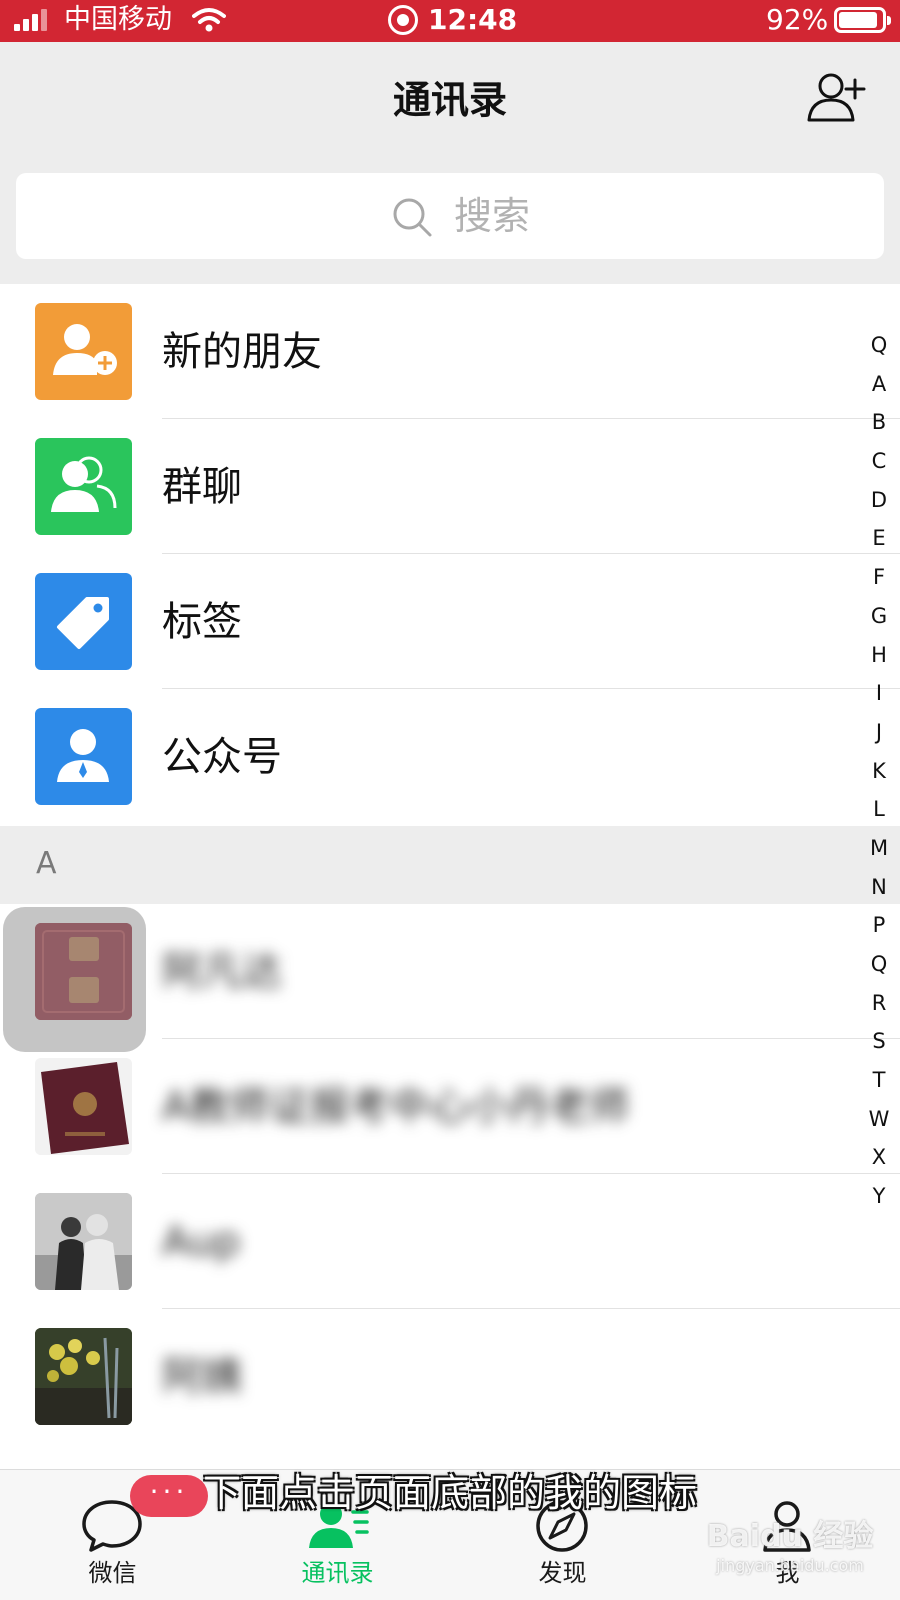  Describe the element at coordinates (83, 351) in the screenshot. I see `new-friend-icon` at that location.